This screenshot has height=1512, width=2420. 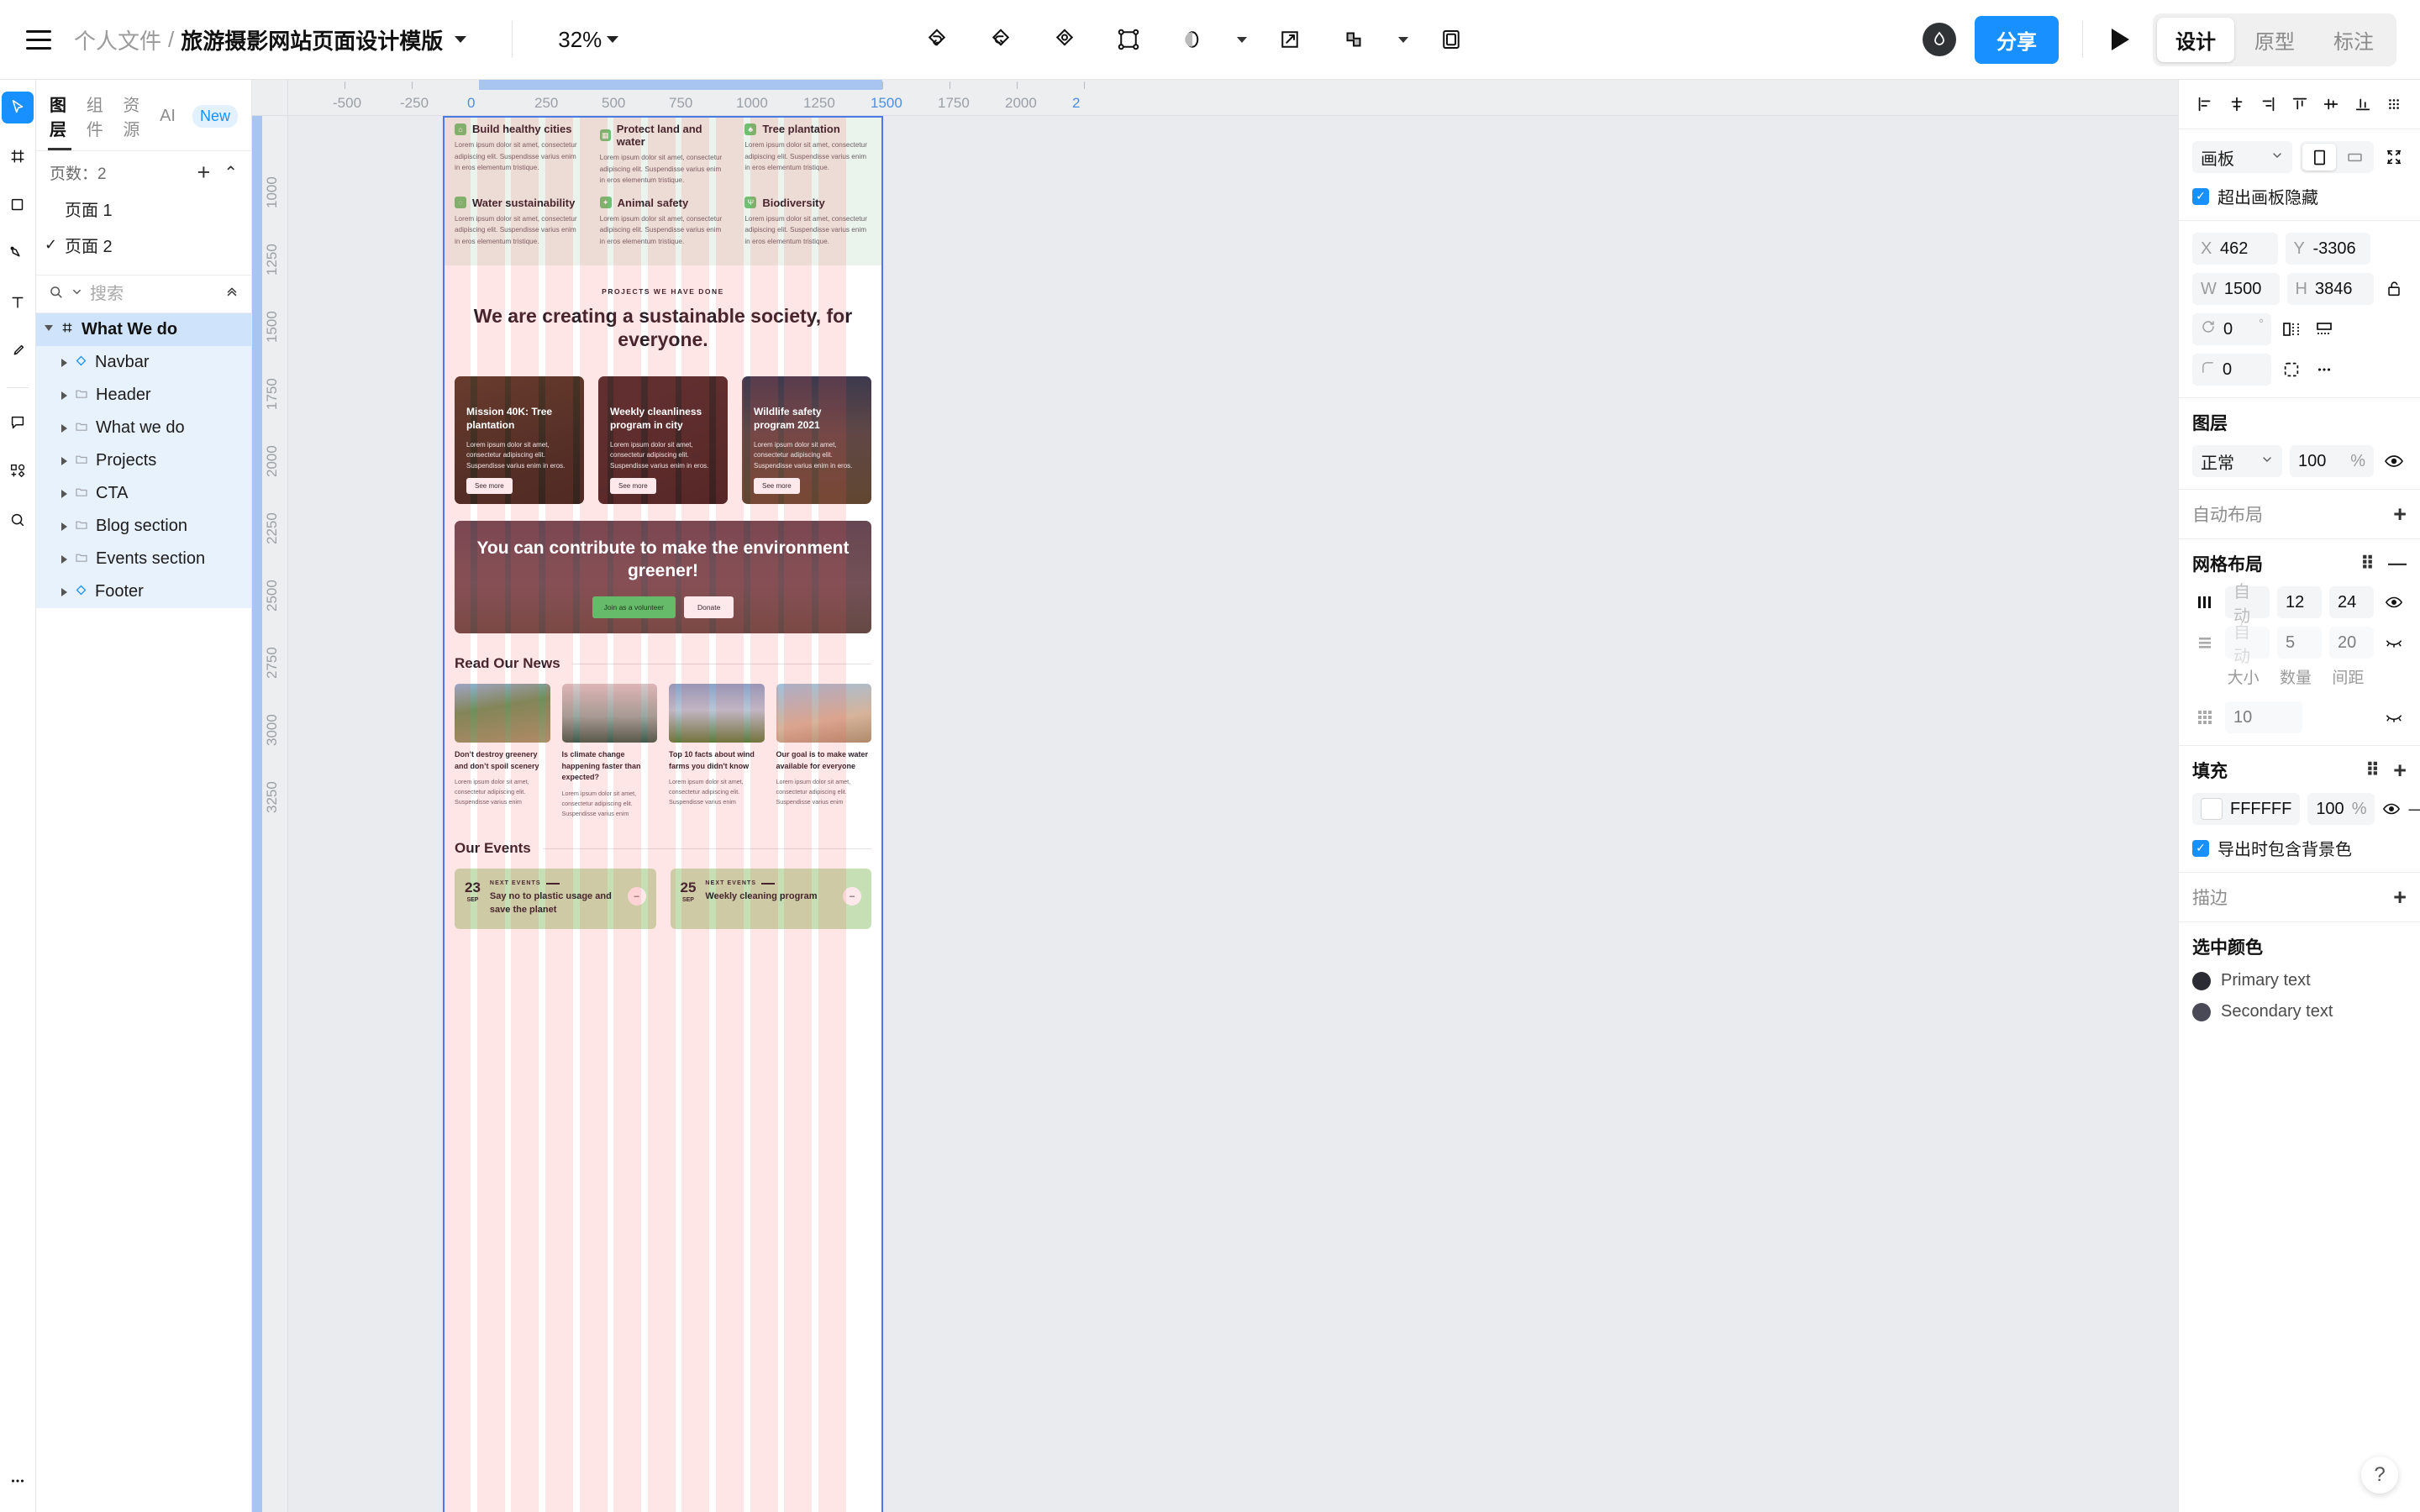 What do you see at coordinates (143, 591) in the screenshot?
I see `layer-row-footer: Footer` at bounding box center [143, 591].